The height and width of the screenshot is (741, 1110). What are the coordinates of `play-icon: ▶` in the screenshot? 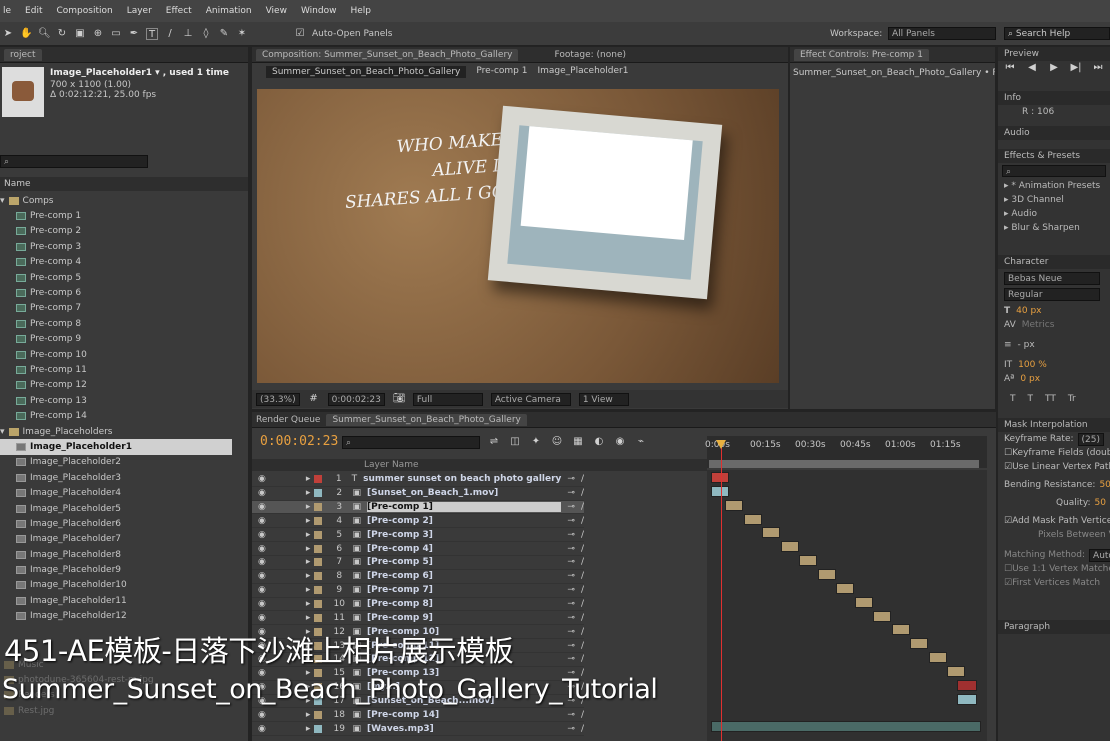 It's located at (1054, 68).